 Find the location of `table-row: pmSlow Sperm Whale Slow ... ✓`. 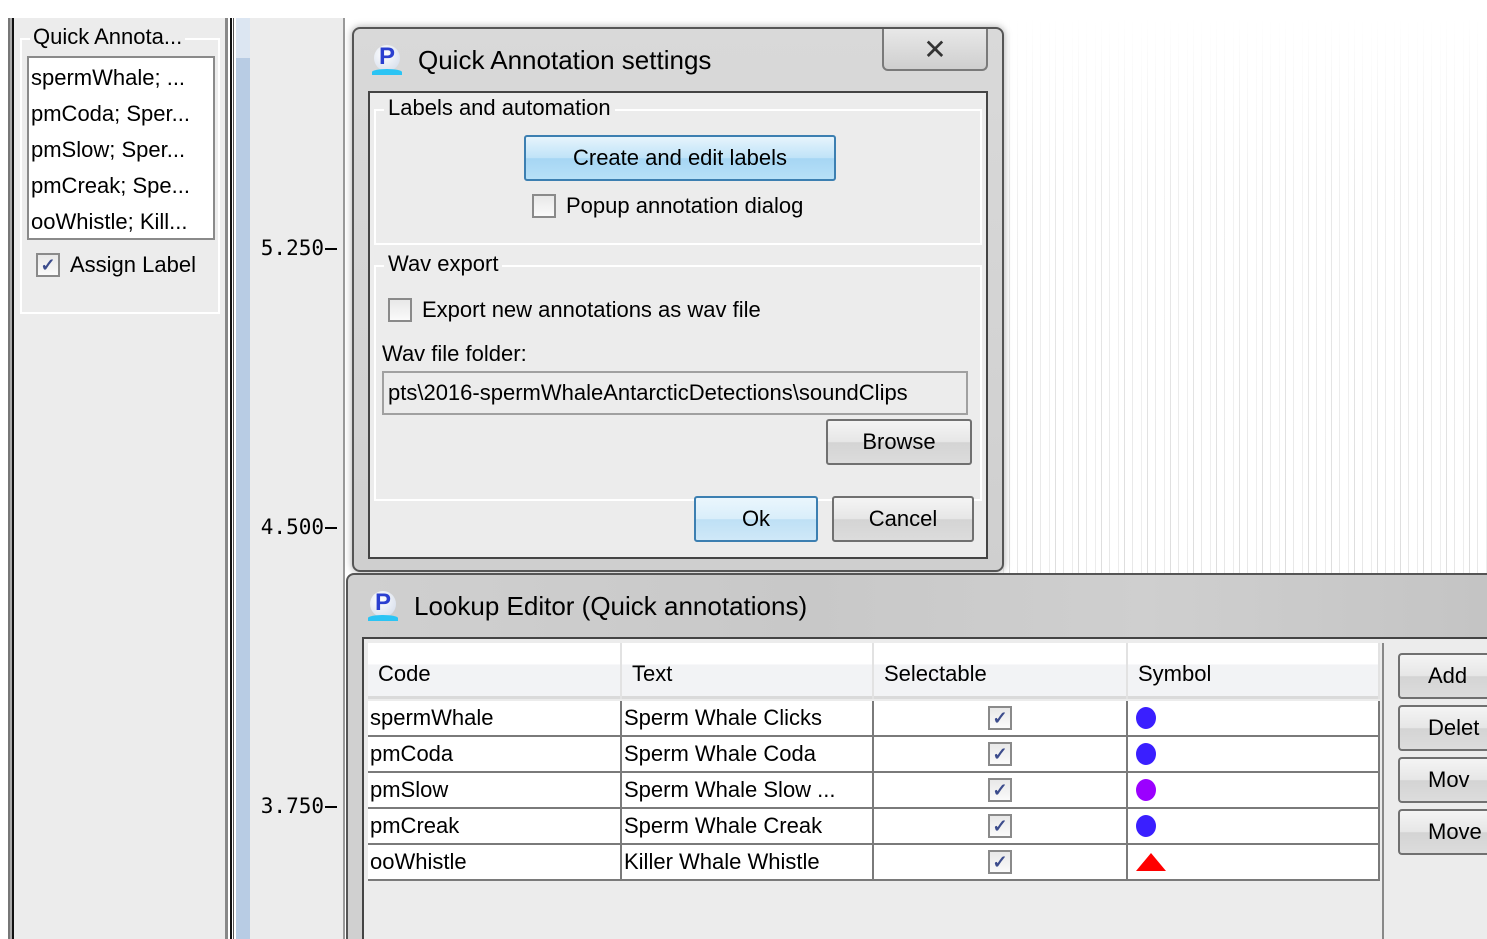

table-row: pmSlow Sperm Whale Slow ... ✓ is located at coordinates (874, 791).